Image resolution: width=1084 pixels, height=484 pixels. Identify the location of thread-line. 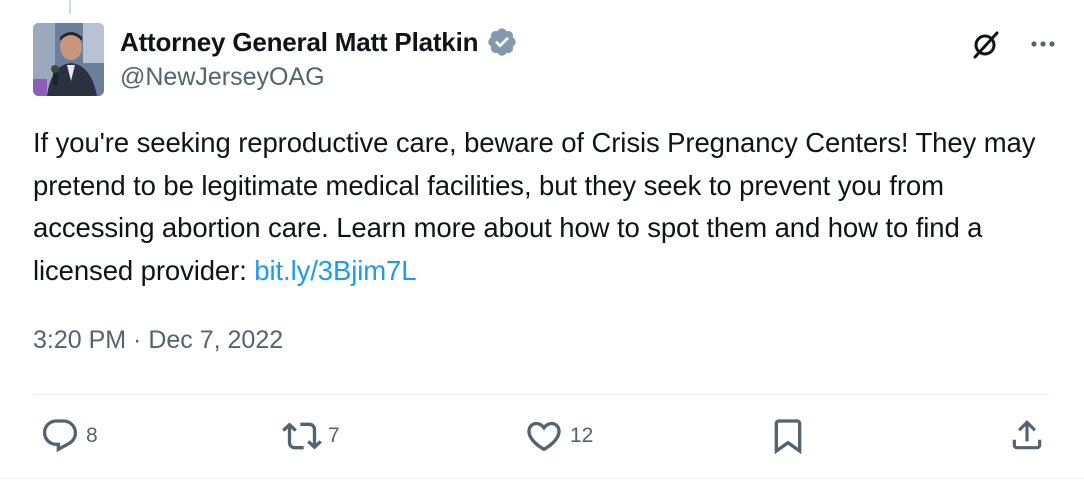
(70, 7).